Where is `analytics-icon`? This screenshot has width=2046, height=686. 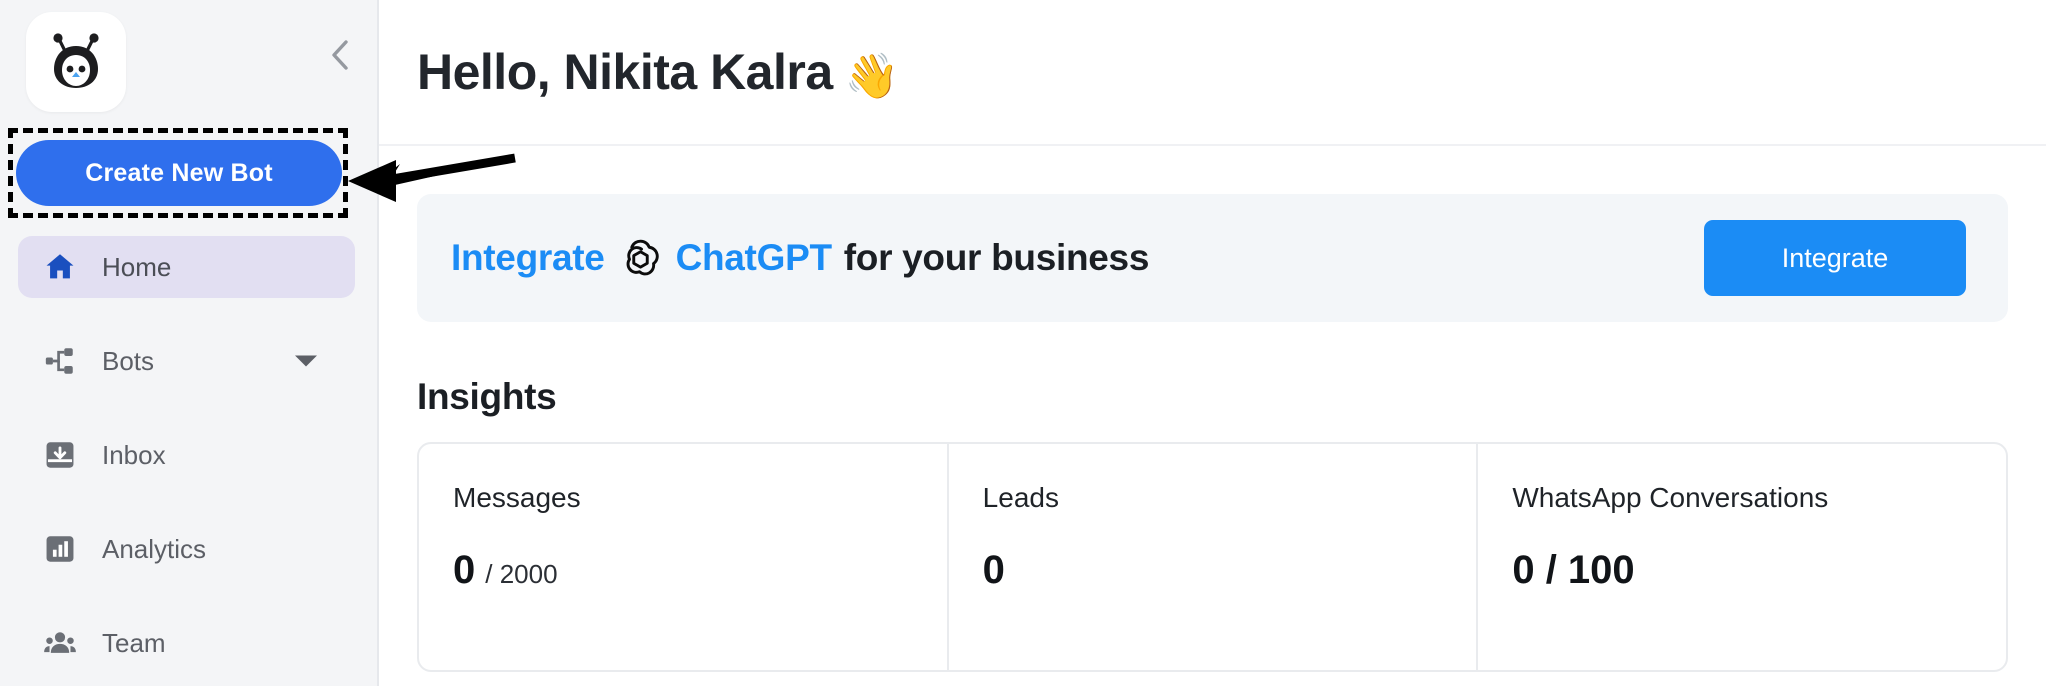
analytics-icon is located at coordinates (60, 549).